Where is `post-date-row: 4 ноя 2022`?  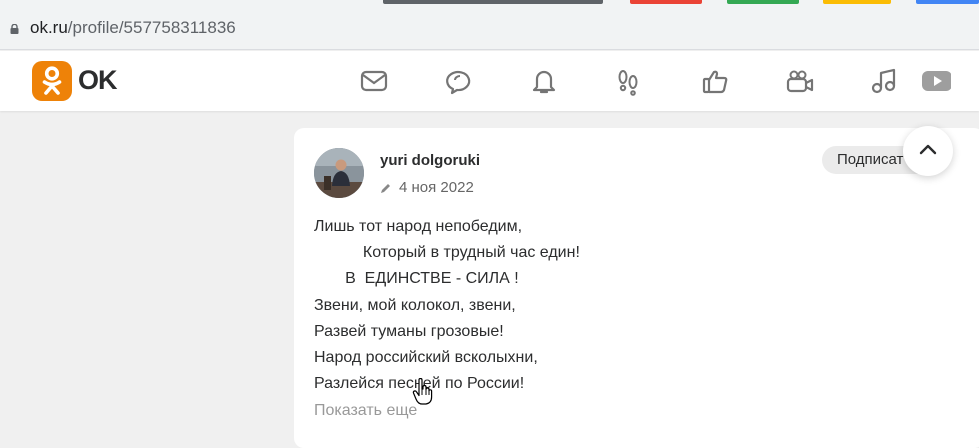 post-date-row: 4 ноя 2022 is located at coordinates (427, 187).